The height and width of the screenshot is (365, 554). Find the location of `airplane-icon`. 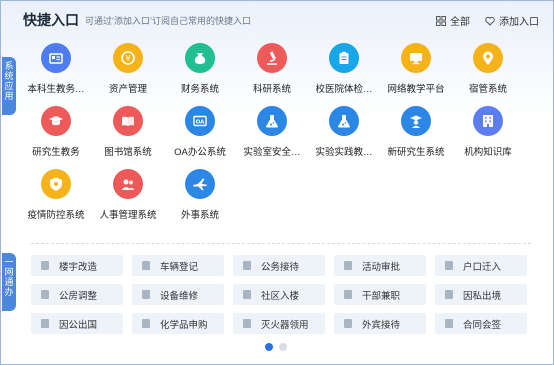

airplane-icon is located at coordinates (200, 184).